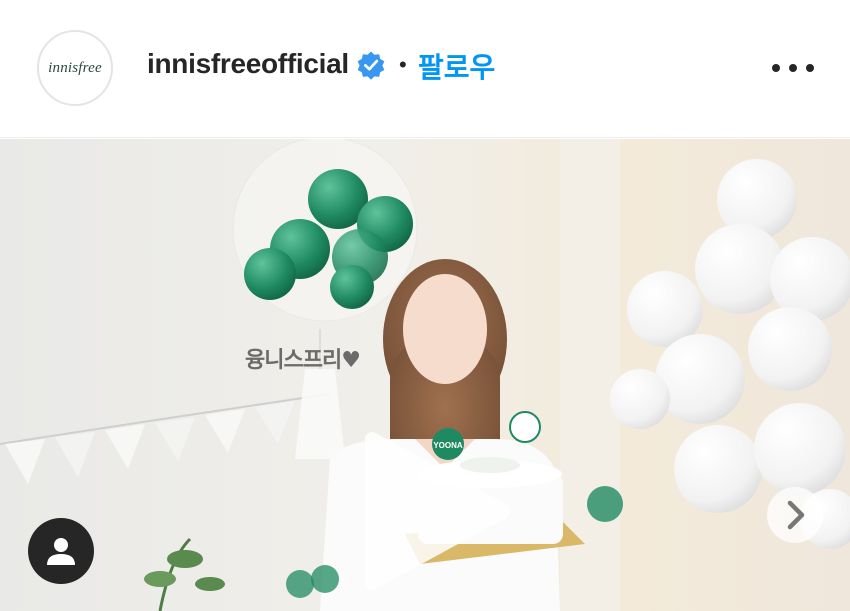 The width and height of the screenshot is (850, 611). I want to click on verified-badge-icon, so click(371, 65).